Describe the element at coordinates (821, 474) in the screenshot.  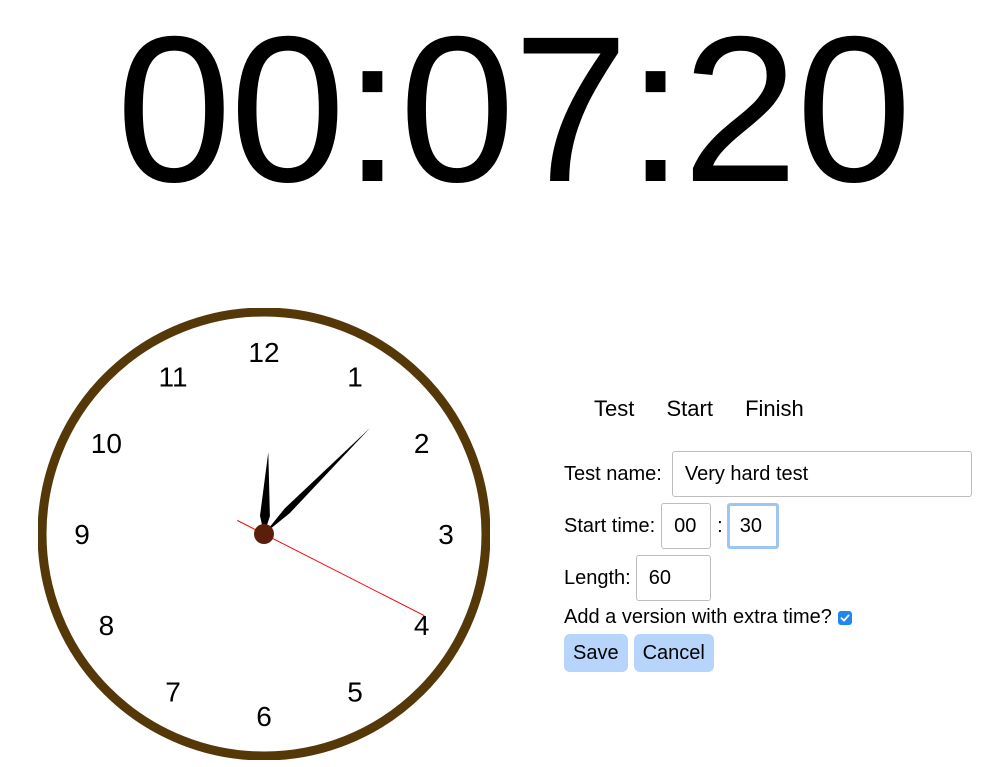
I see `test-name-input` at that location.